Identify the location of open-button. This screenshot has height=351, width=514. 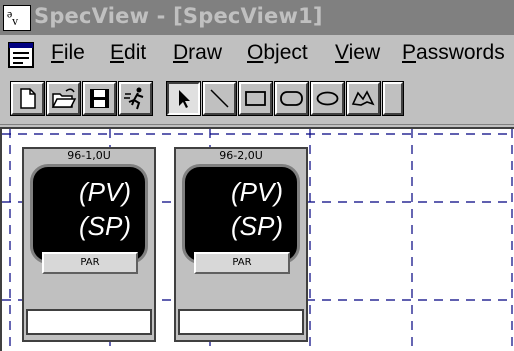
(63, 98).